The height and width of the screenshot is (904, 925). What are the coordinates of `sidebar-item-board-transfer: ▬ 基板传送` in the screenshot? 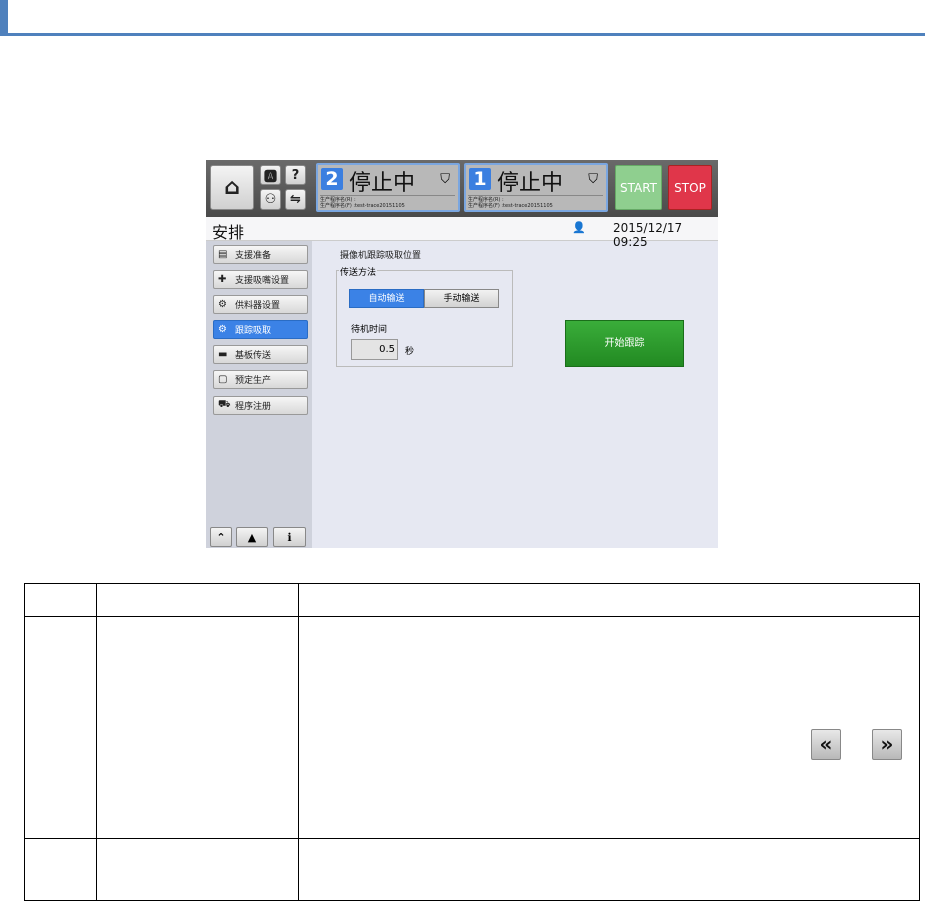 It's located at (260, 354).